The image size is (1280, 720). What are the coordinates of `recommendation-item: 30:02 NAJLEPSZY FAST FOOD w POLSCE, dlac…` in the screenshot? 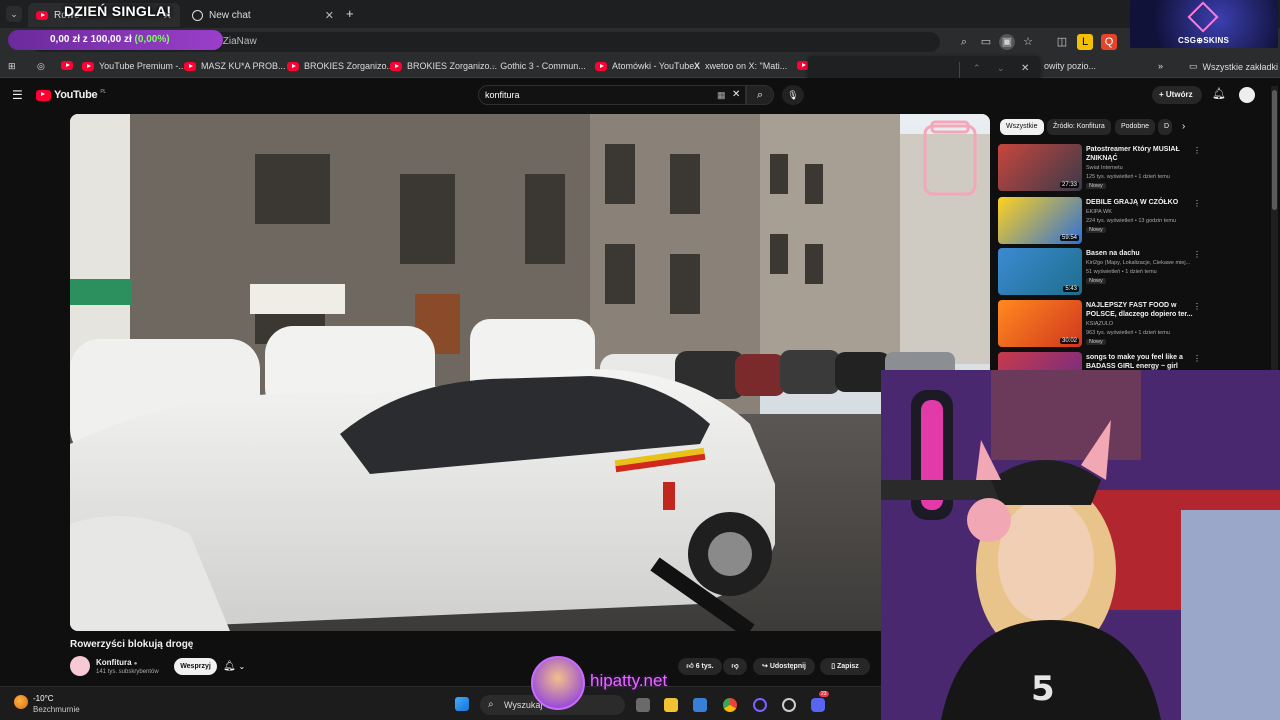 It's located at (1100, 324).